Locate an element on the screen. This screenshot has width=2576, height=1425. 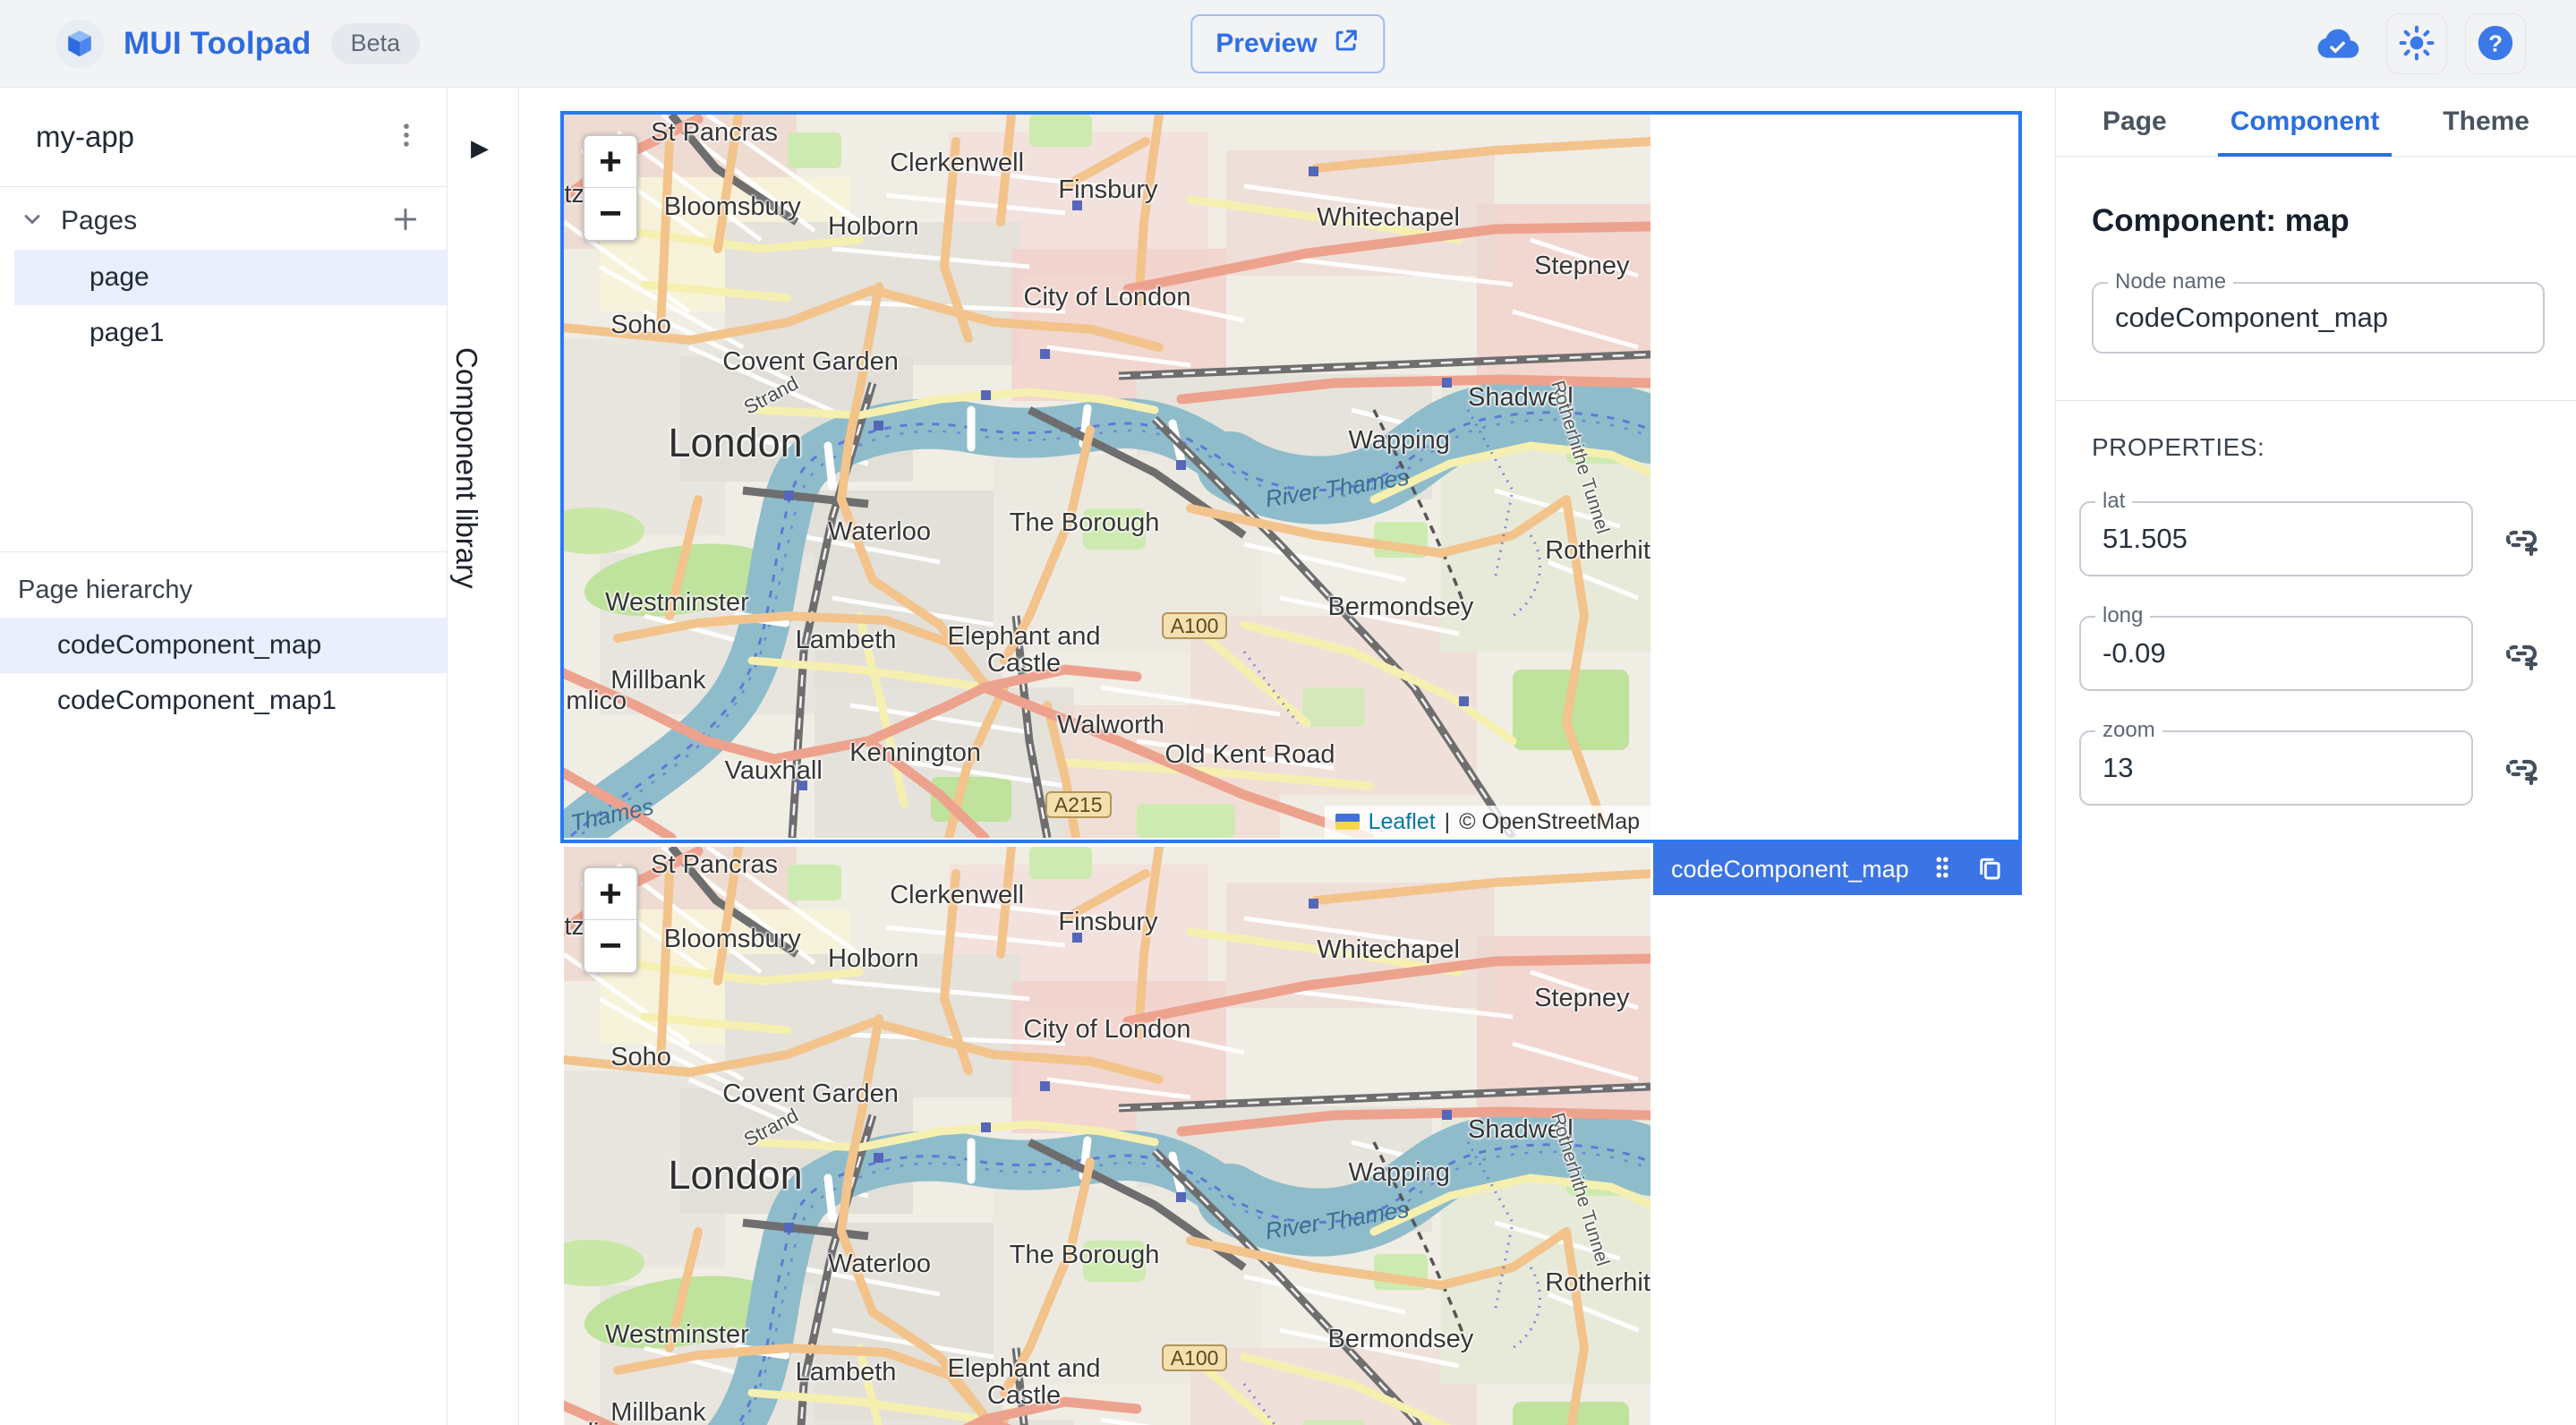
divider is located at coordinates (2316, 400).